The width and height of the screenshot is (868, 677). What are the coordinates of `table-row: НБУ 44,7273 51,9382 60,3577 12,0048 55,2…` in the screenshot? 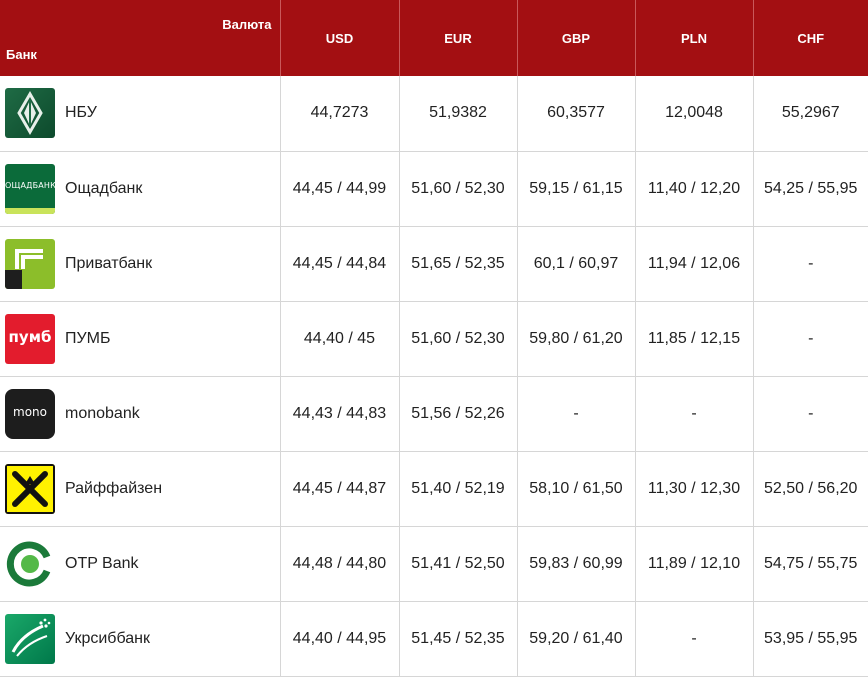 It's located at (434, 114).